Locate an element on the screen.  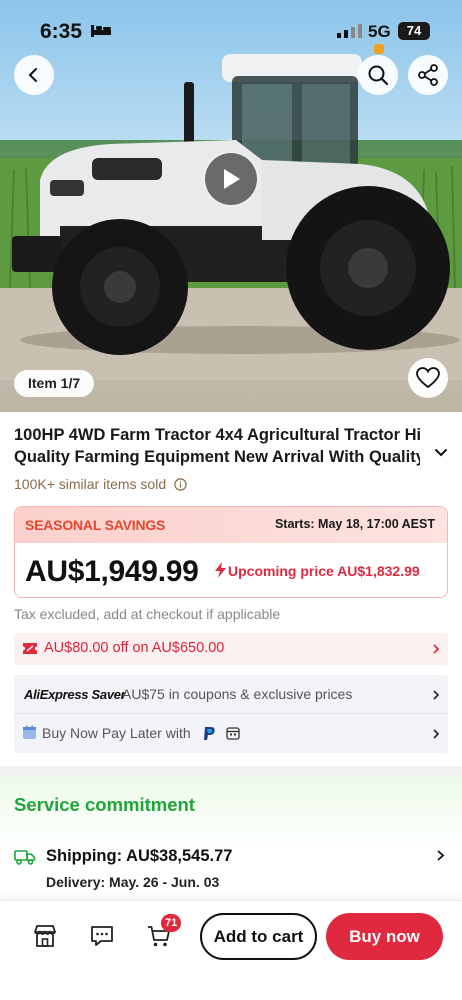
sold-count: 100K+ similar items sold is located at coordinates (100, 484).